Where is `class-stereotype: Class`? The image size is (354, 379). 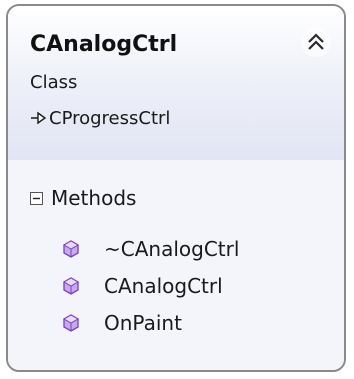 class-stereotype: Class is located at coordinates (54, 82).